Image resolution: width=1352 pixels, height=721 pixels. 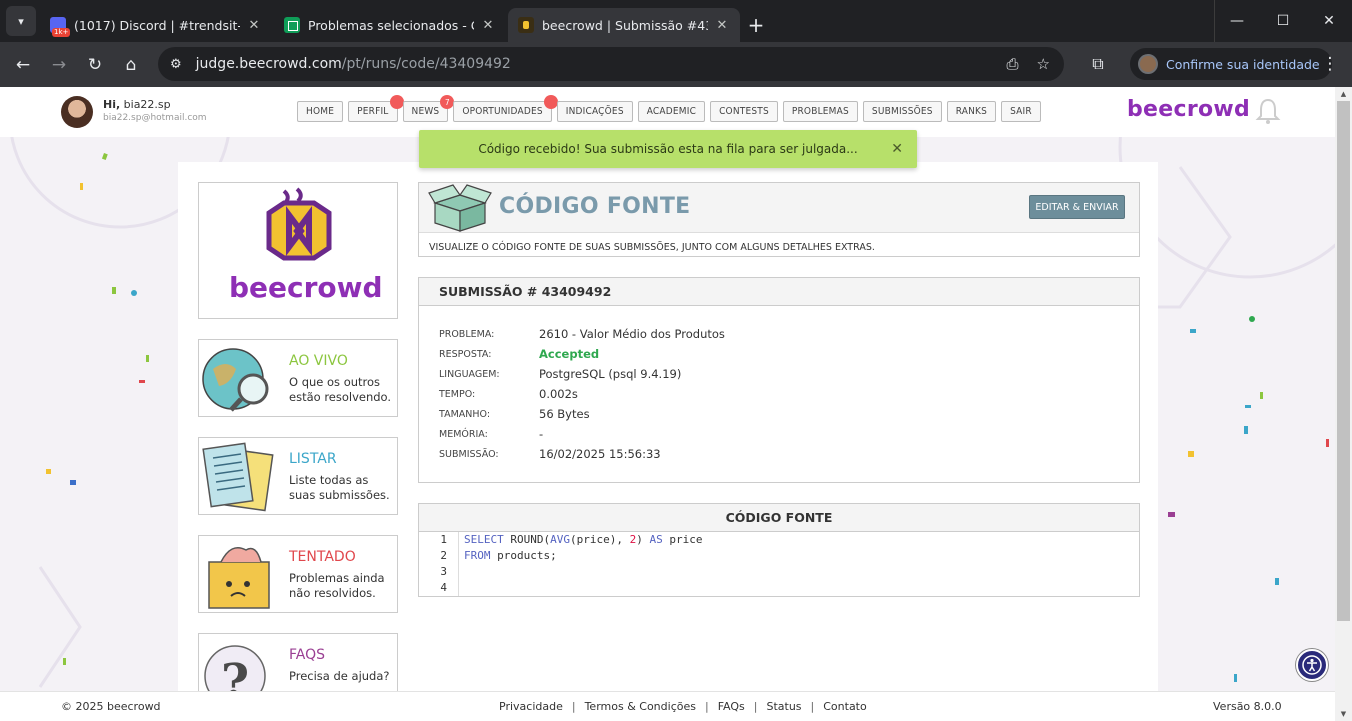 I want to click on nav-label: HOME, so click(x=320, y=111).